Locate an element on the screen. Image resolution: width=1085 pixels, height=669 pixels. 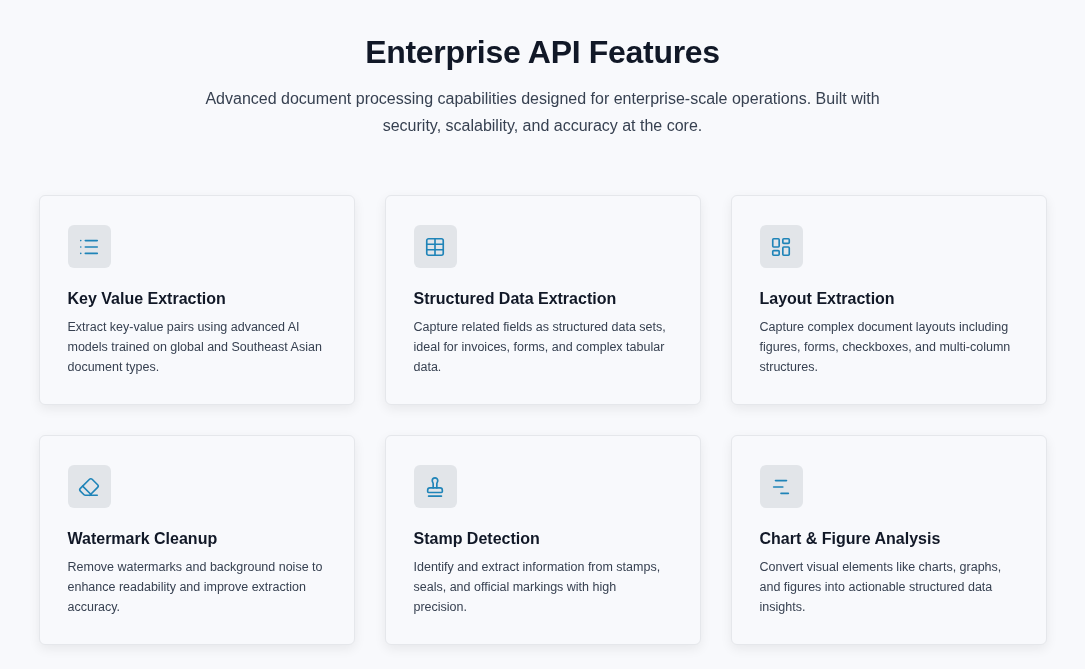
feature-description: Identify and extract information from stamps, seals, and official markings with high precision. is located at coordinates (537, 587).